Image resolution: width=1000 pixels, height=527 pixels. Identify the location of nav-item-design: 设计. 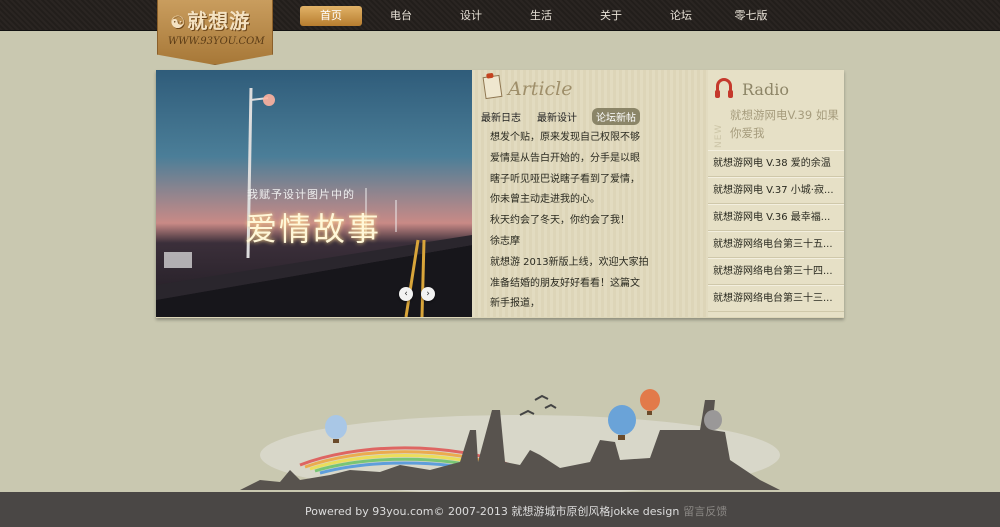
(471, 16).